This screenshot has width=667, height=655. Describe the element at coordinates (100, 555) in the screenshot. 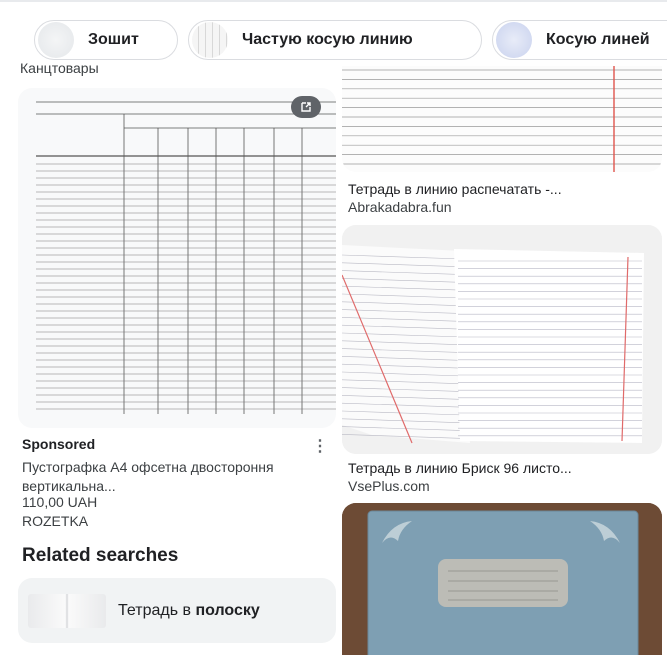

I see `related-searches-heading: Related searches` at that location.